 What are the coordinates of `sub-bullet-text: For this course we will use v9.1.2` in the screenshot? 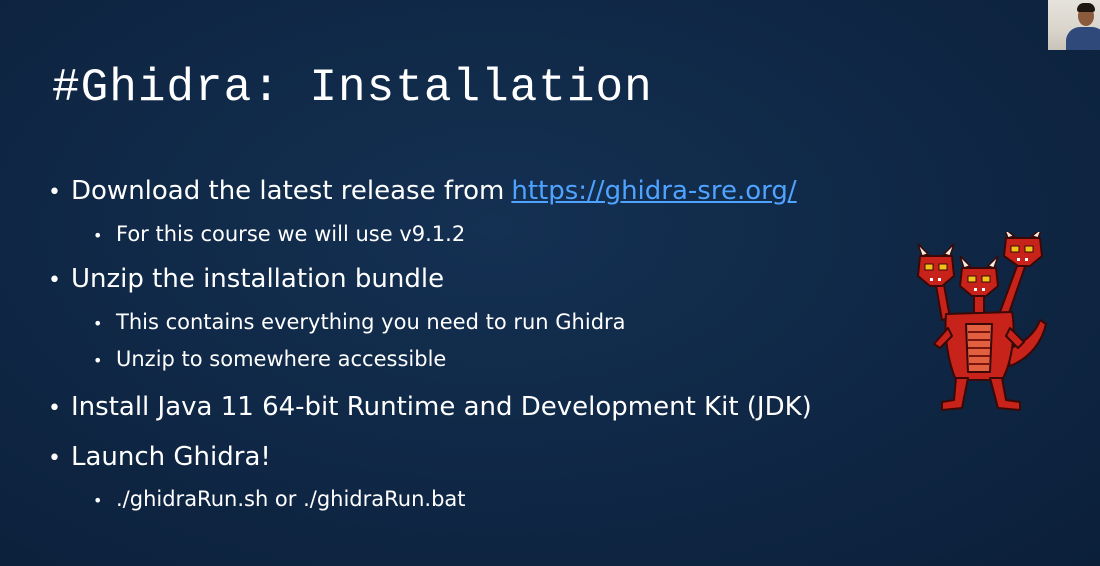 It's located at (291, 234).